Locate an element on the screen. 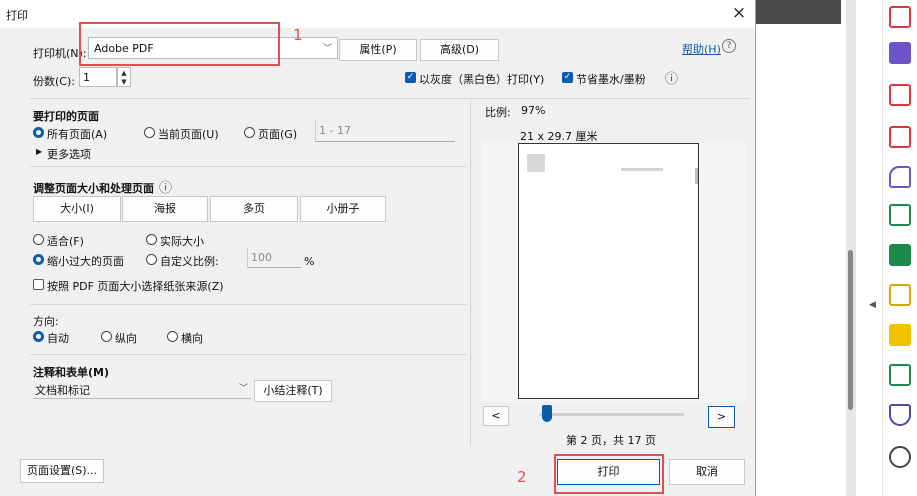  grayscale-checkbox: ✓ is located at coordinates (410, 77).